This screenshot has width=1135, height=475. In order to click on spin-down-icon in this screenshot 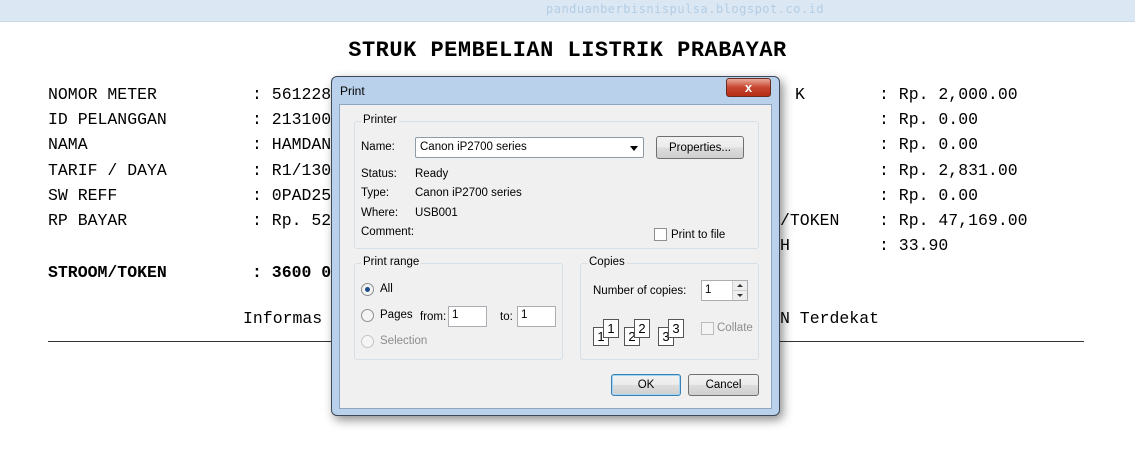, I will do `click(740, 295)`.